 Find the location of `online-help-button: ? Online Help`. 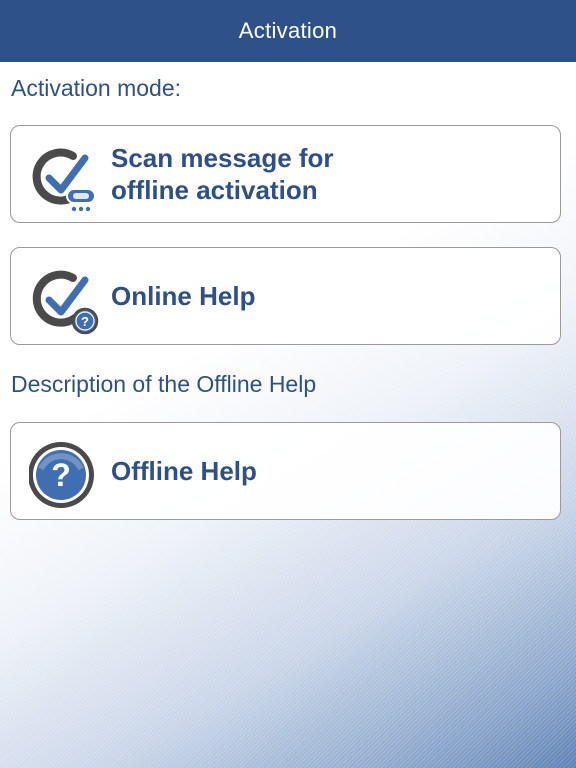

online-help-button: ? Online Help is located at coordinates (285, 296).